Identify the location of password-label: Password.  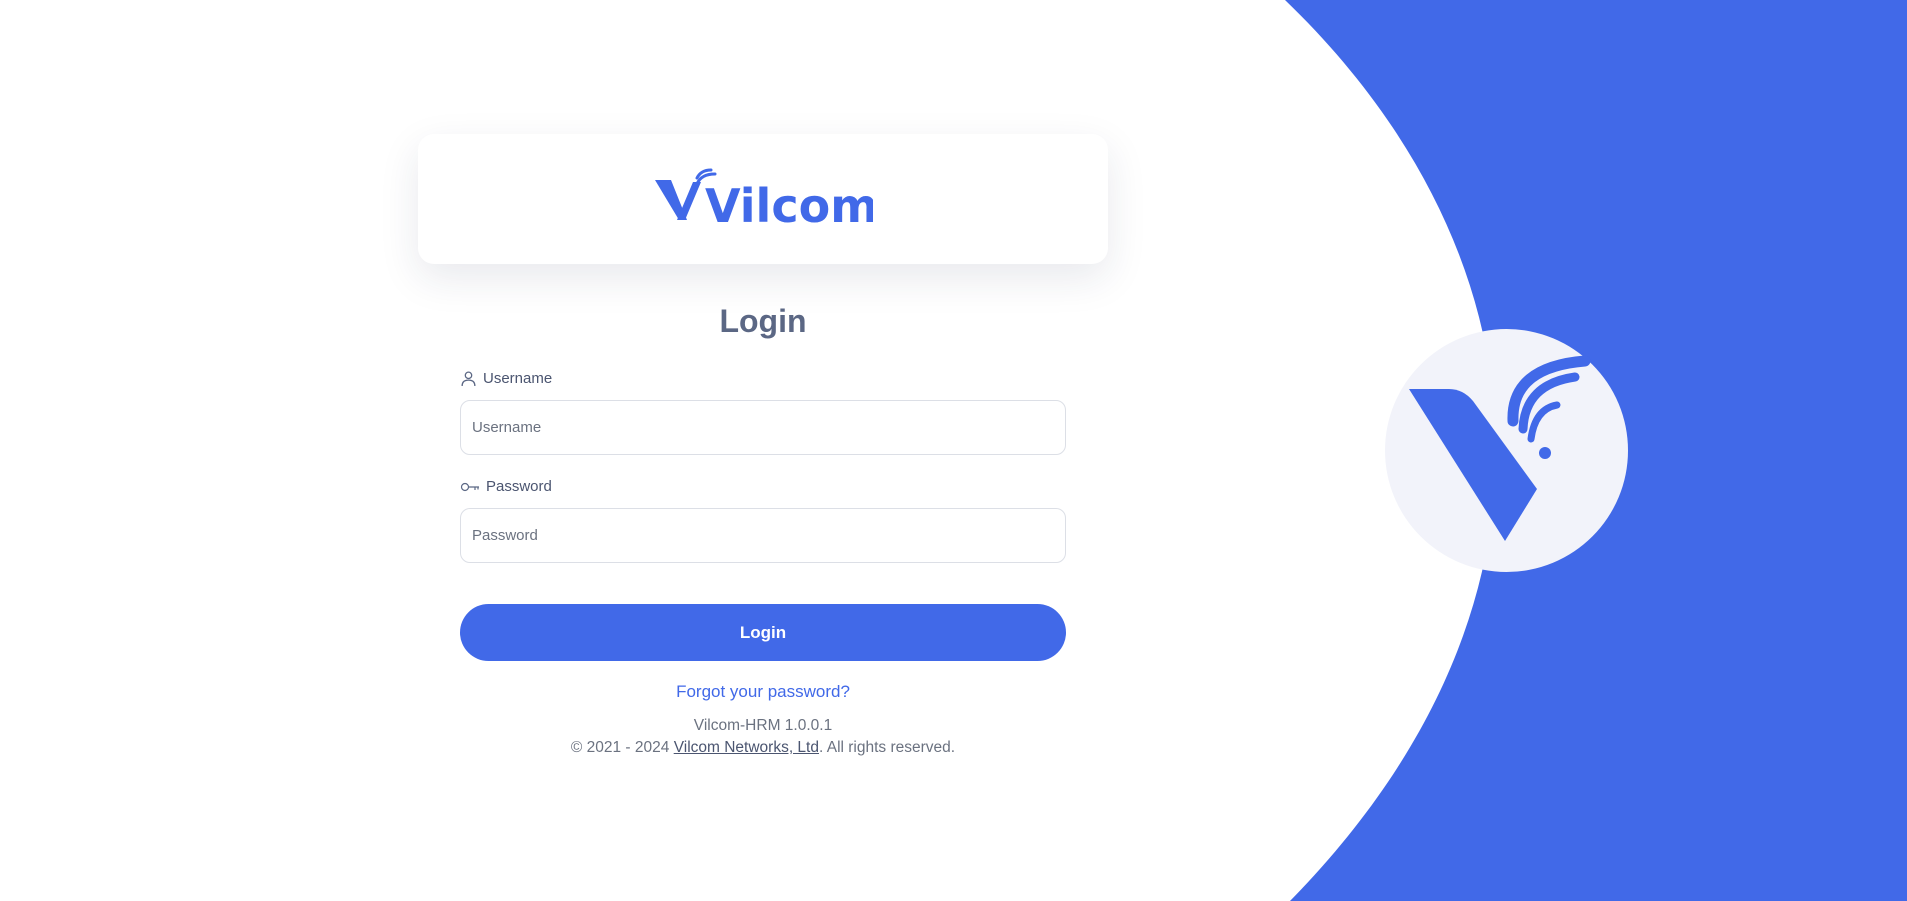
(506, 486).